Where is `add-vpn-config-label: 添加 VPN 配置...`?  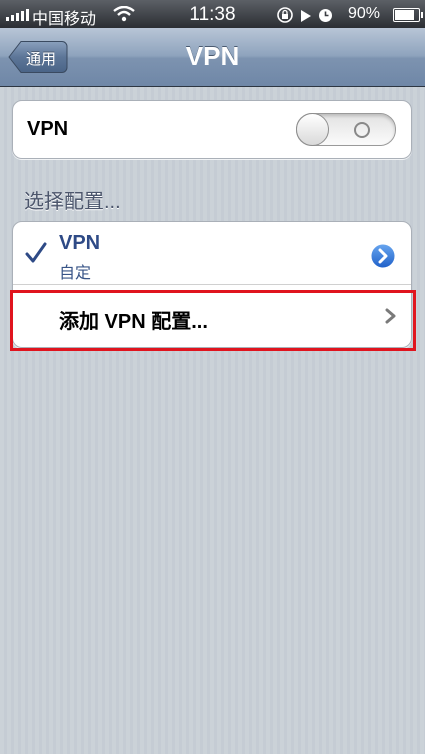
add-vpn-config-label: 添加 VPN 配置... is located at coordinates (133, 322).